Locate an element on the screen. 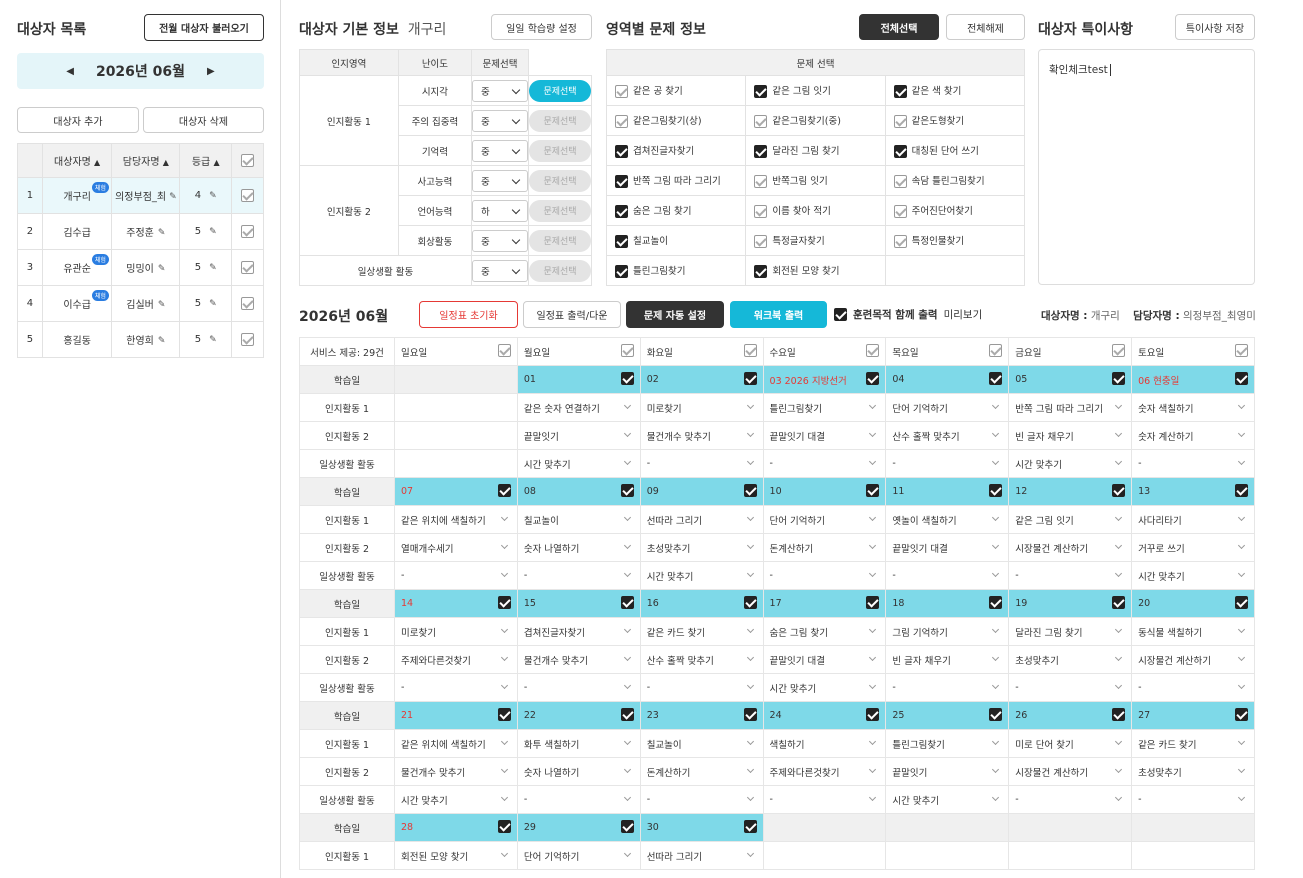  notes-textarea: 확인체크test is located at coordinates (1146, 167).